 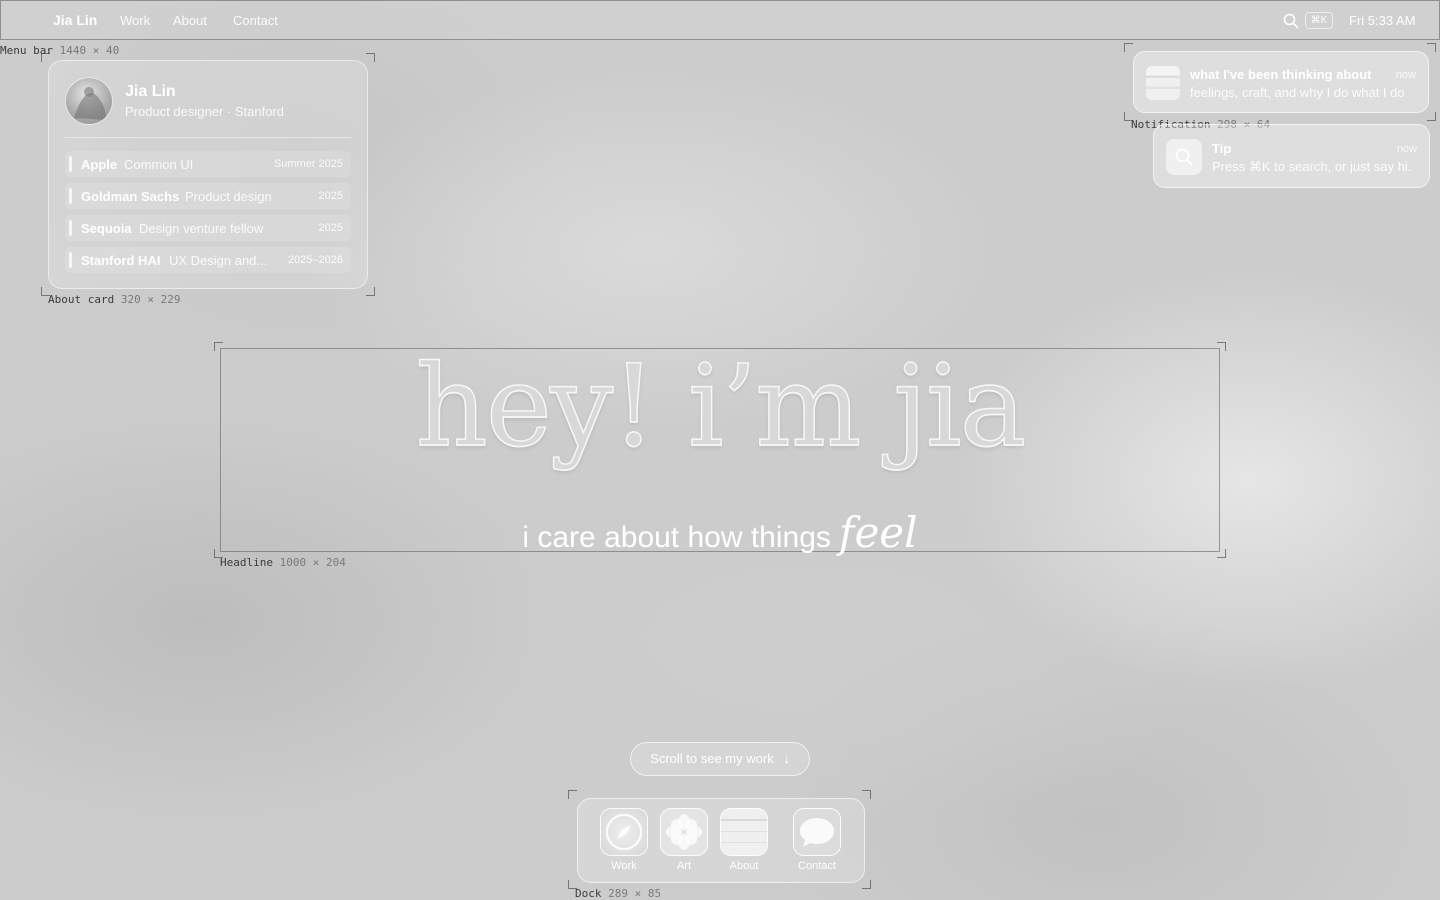 I want to click on notes-icon, so click(x=744, y=832).